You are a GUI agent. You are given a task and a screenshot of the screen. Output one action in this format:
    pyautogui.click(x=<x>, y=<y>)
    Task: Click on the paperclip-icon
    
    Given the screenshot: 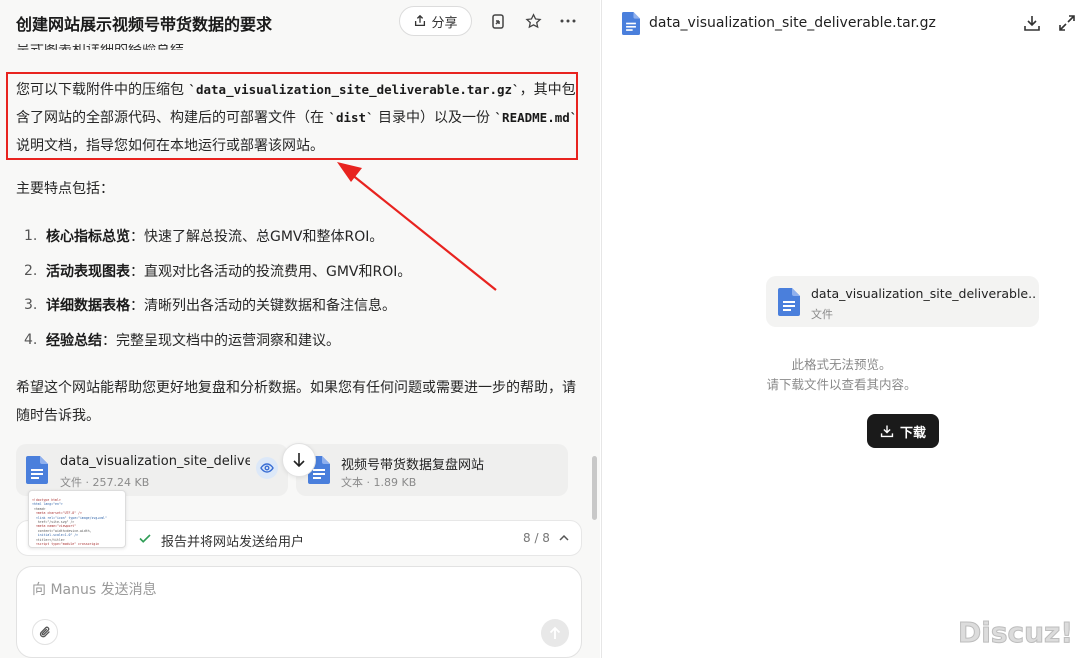 What is the action you would take?
    pyautogui.click(x=44, y=632)
    